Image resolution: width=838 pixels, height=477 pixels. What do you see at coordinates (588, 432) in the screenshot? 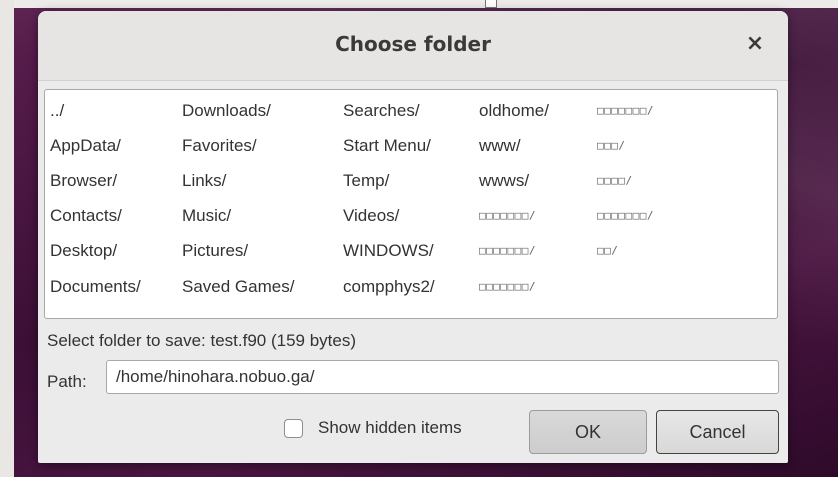
I see `ok-button: OK` at bounding box center [588, 432].